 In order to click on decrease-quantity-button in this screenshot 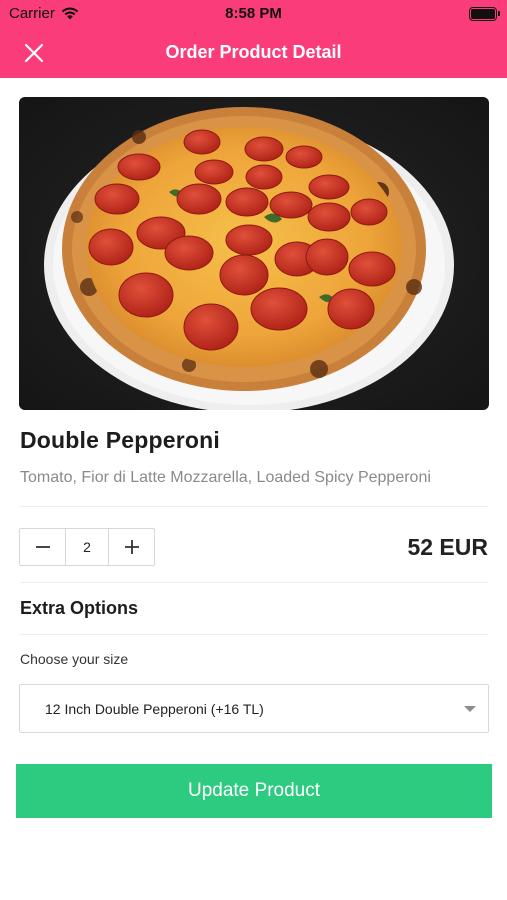, I will do `click(42, 547)`.